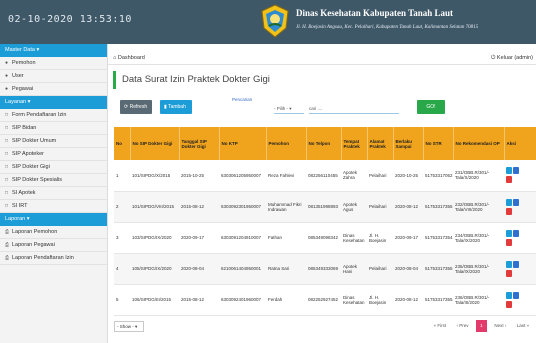 This screenshot has height=343, width=536. I want to click on column-header: No SIP Dokter Gigi, so click(155, 143).